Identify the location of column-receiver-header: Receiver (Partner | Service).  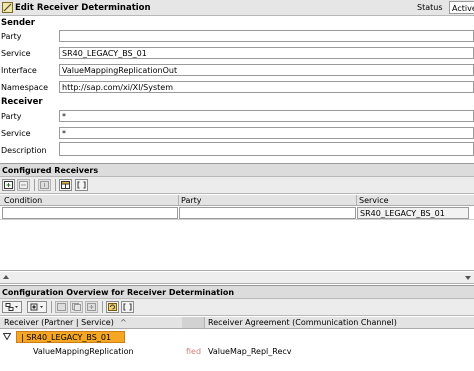
(59, 322).